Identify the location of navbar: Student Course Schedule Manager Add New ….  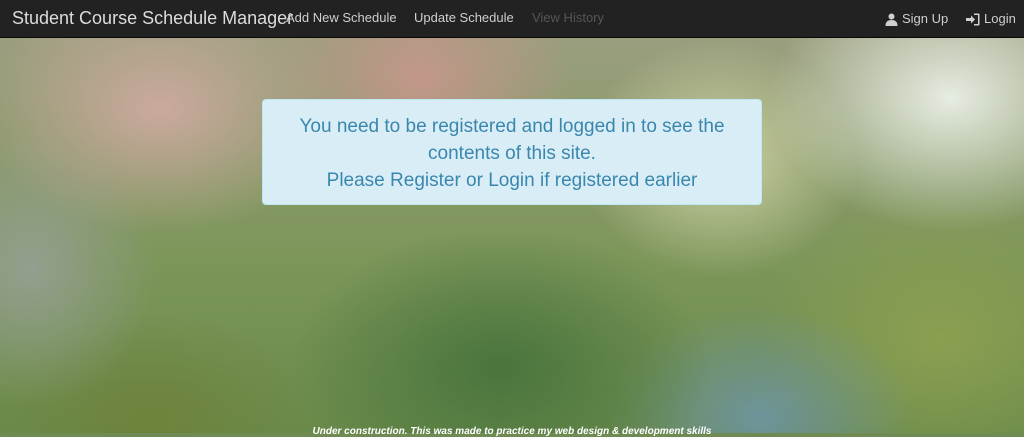
(512, 19).